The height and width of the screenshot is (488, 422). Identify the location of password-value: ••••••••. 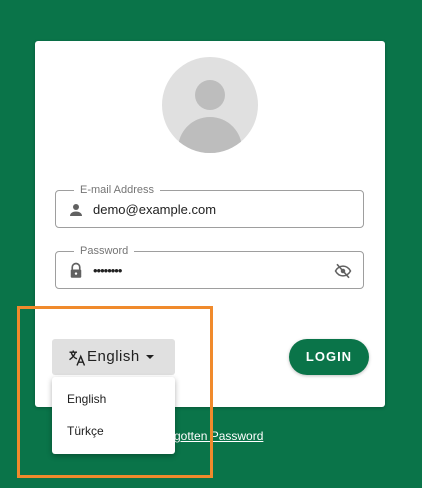
(107, 270).